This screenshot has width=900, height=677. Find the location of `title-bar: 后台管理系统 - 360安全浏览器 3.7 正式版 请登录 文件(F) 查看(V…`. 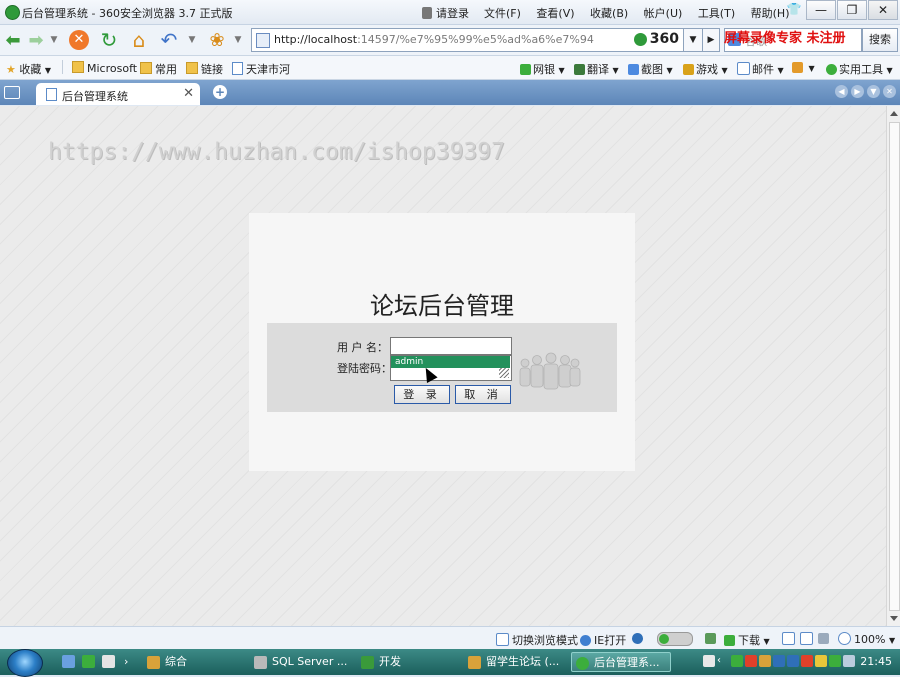

title-bar: 后台管理系统 - 360安全浏览器 3.7 正式版 请登录 文件(F) 查看(V… is located at coordinates (450, 12).